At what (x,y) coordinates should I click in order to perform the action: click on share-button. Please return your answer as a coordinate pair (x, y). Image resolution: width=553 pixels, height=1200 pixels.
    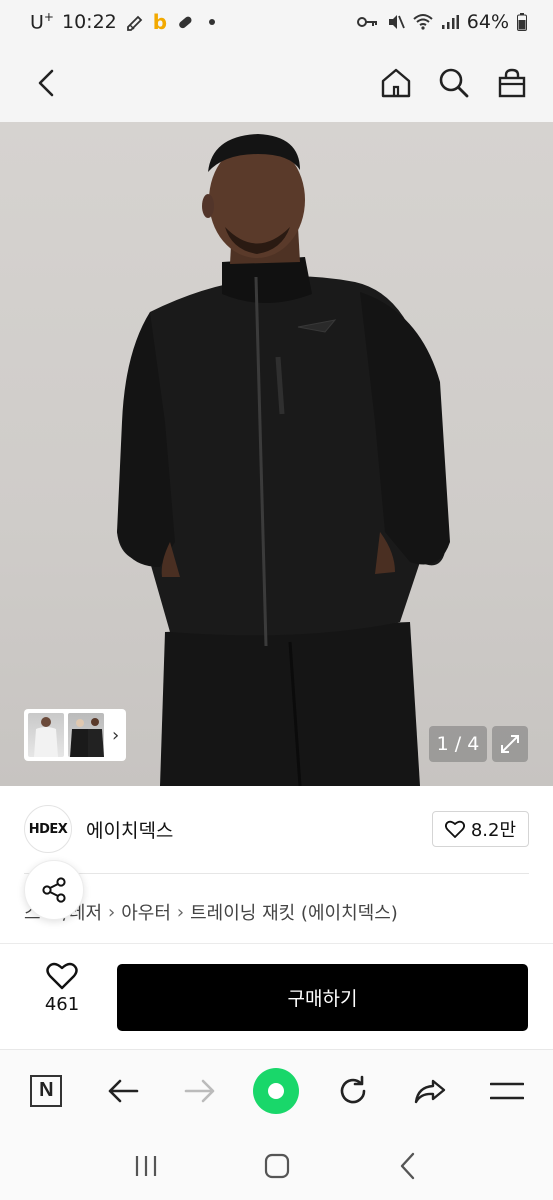
    Looking at the image, I should click on (54, 890).